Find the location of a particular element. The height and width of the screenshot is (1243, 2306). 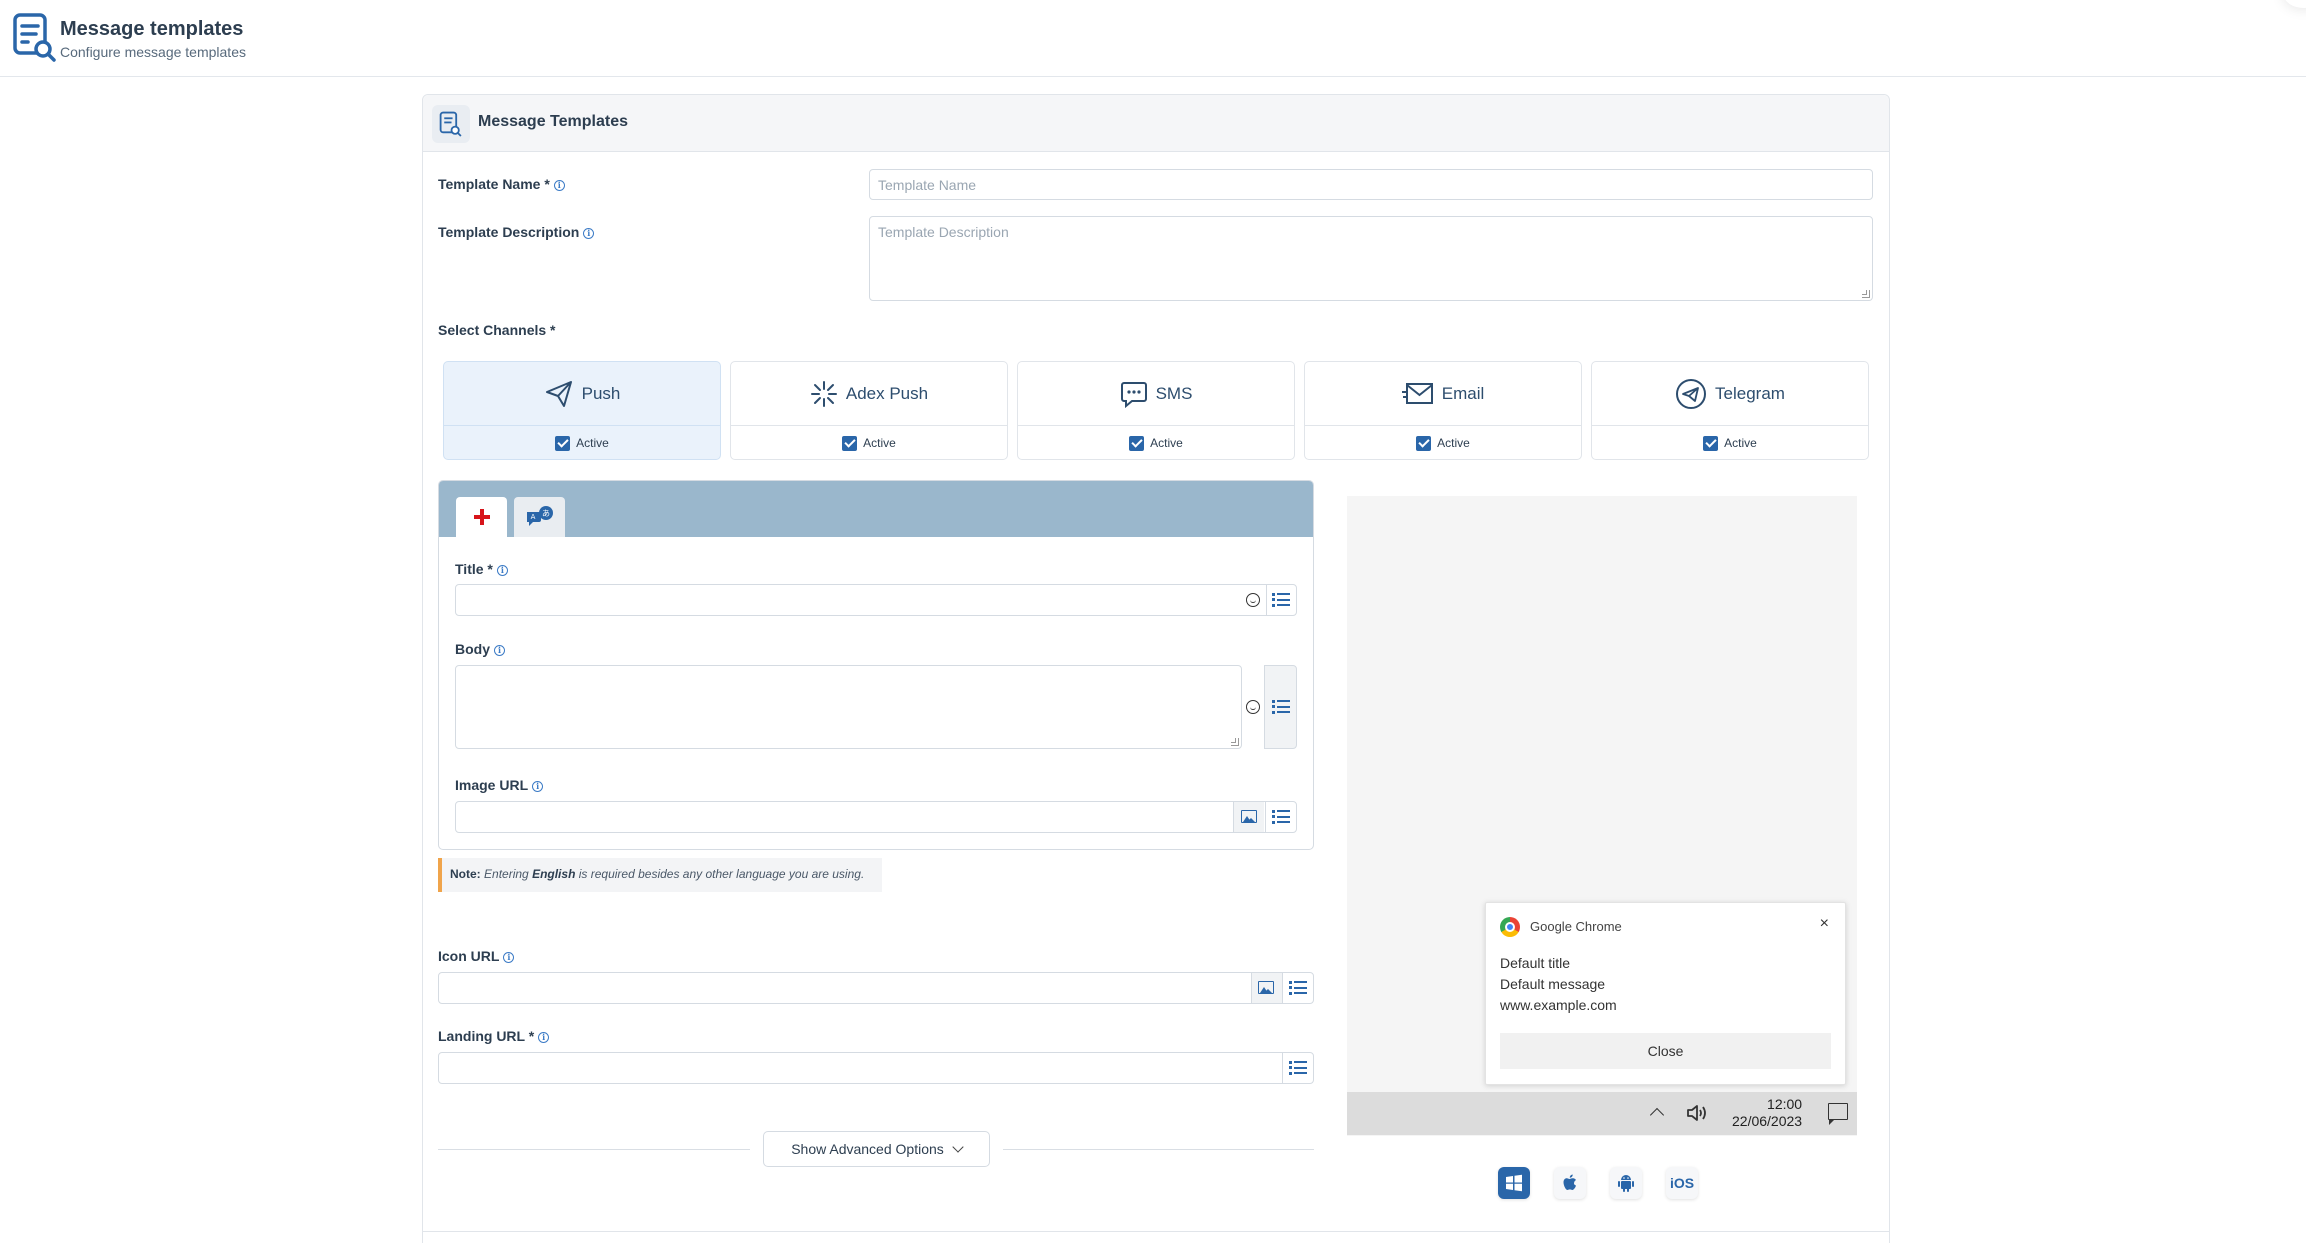

chevron-down-icon is located at coordinates (958, 1146).